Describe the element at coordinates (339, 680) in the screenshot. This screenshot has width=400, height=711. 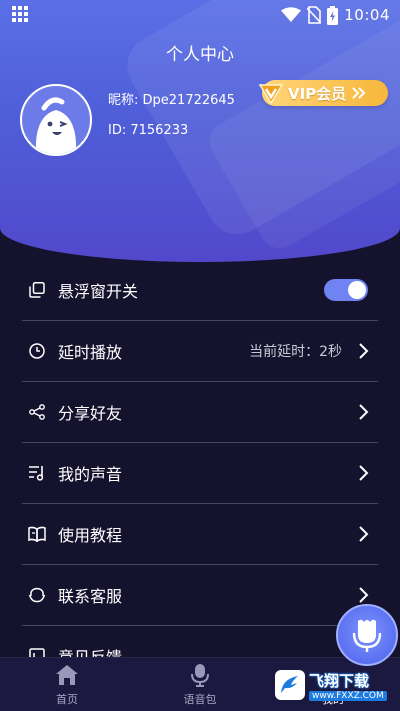
I see `watermark-title: 飞翔下载` at that location.